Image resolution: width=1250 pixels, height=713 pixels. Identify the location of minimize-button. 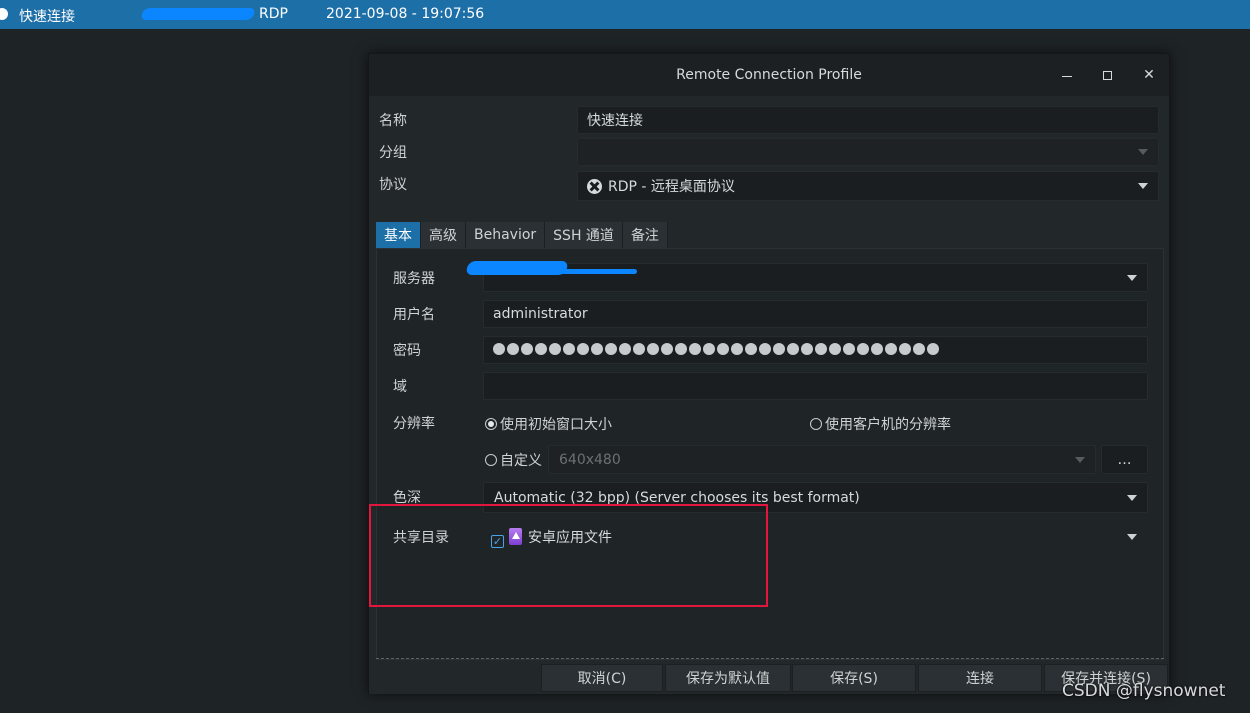
(1067, 75).